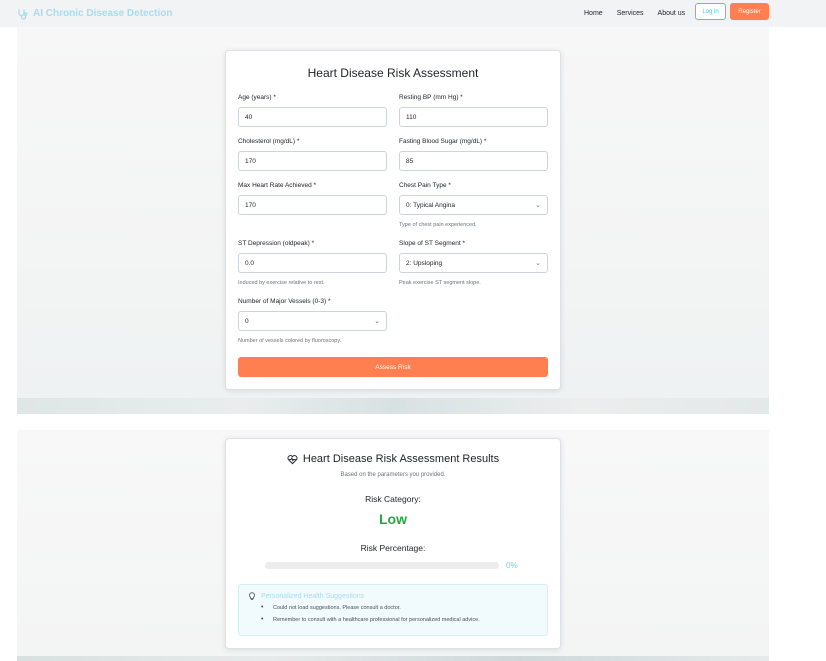 The width and height of the screenshot is (826, 661). Describe the element at coordinates (312, 161) in the screenshot. I see `cholesterol-input: 170` at that location.